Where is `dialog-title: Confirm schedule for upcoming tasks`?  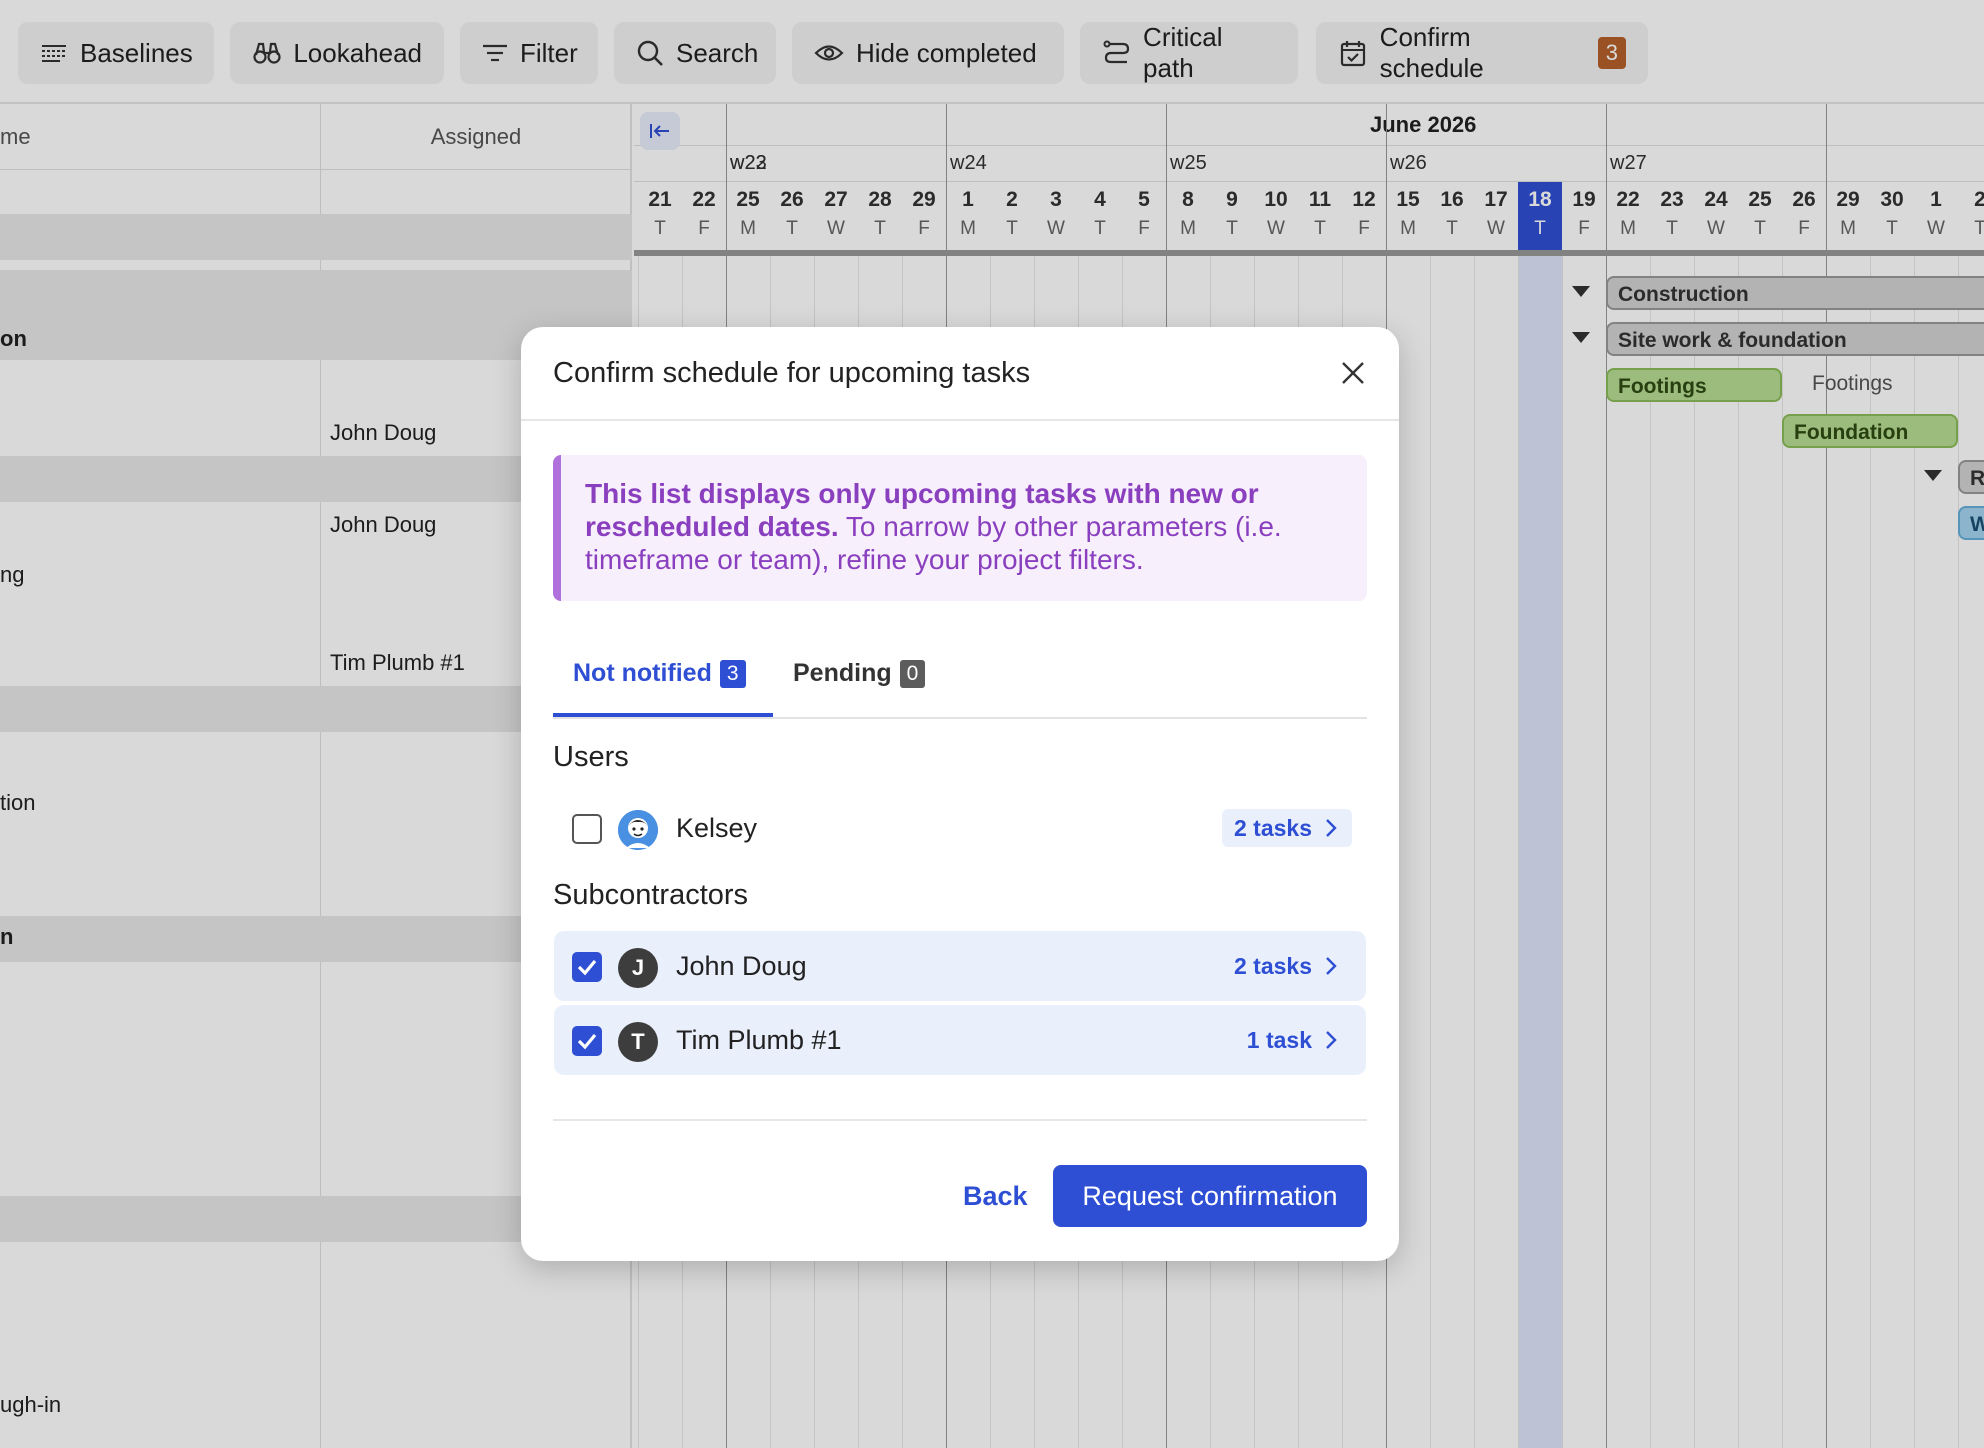
dialog-title: Confirm schedule for upcoming tasks is located at coordinates (792, 373).